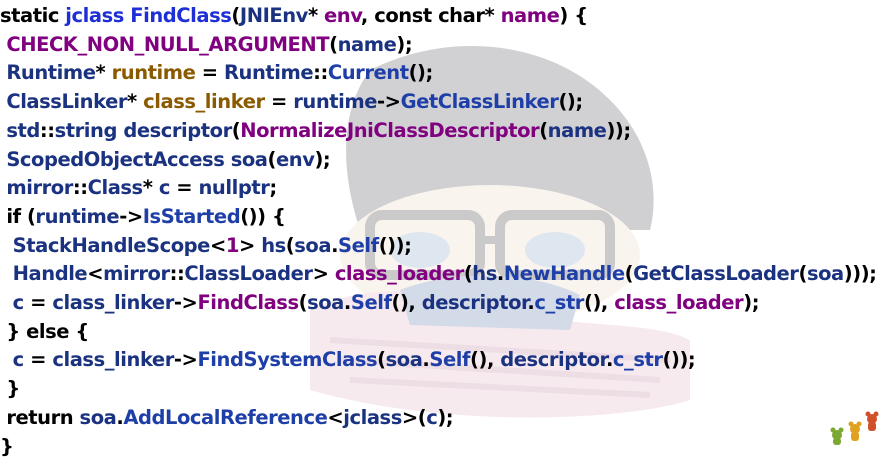 This screenshot has width=887, height=461. What do you see at coordinates (225, 417) in the screenshot?
I see `code-token: AddLocalReference` at bounding box center [225, 417].